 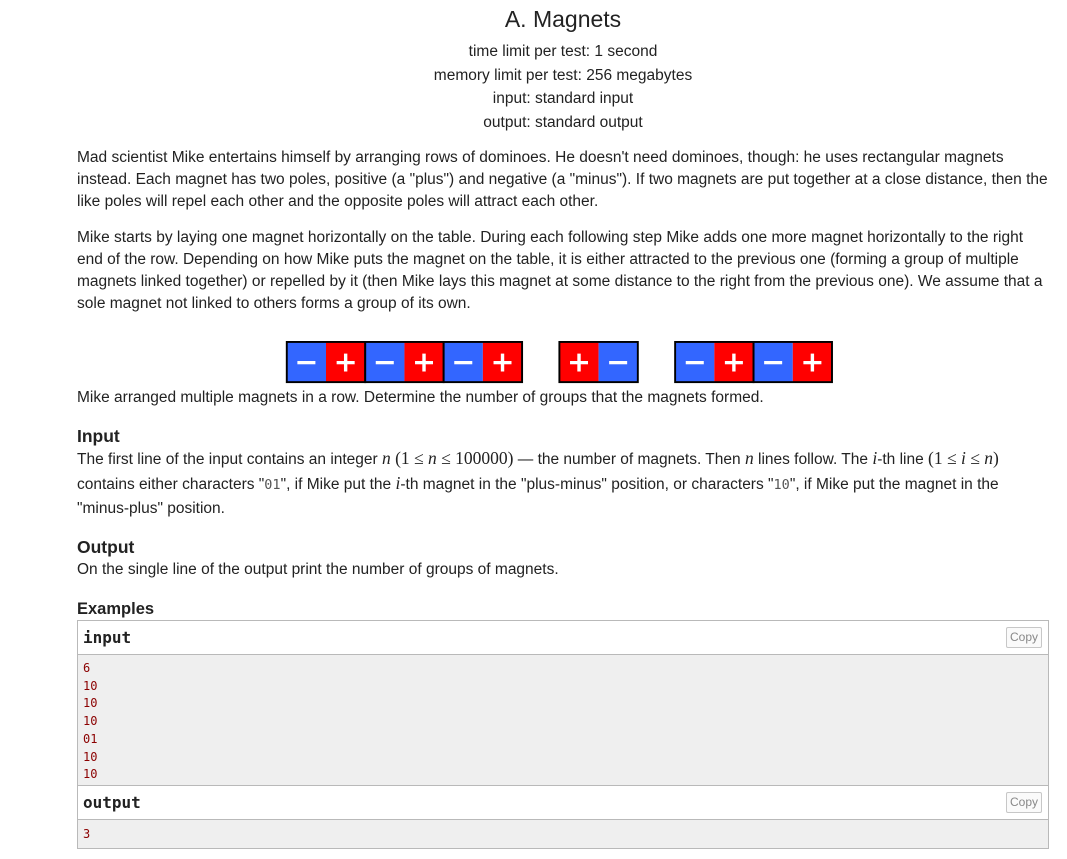 I want to click on input-text-5: contains either characters ", so click(x=171, y=484).